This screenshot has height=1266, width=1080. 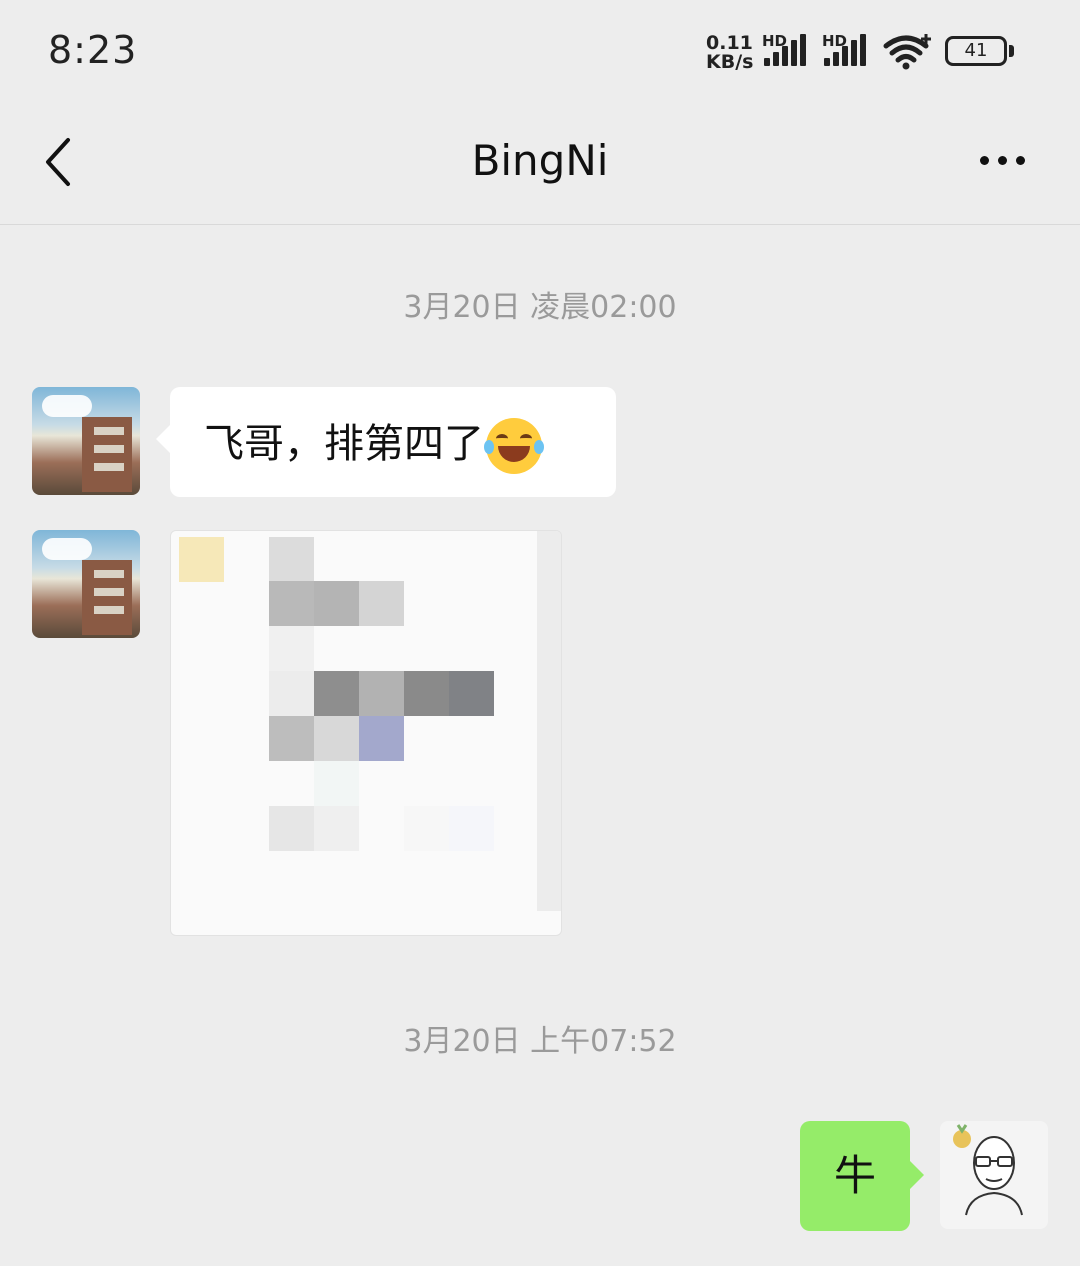 What do you see at coordinates (1004, 160) in the screenshot?
I see `more-dots-icon` at bounding box center [1004, 160].